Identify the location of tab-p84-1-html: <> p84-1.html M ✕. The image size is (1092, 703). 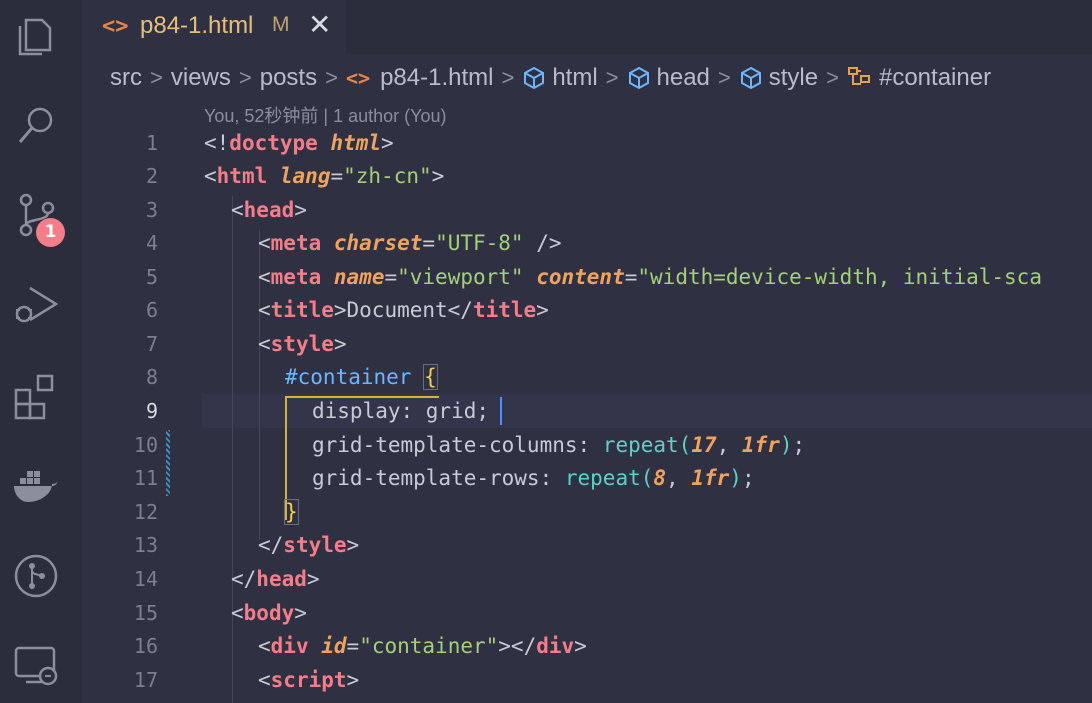
(214, 28).